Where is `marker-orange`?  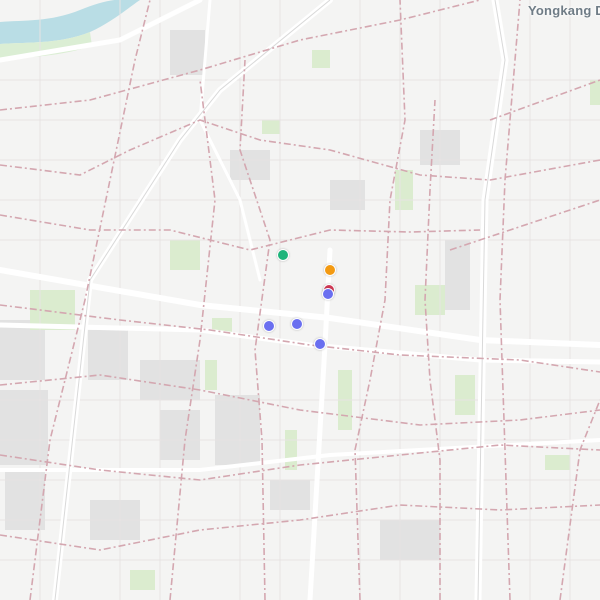
marker-orange is located at coordinates (330, 270).